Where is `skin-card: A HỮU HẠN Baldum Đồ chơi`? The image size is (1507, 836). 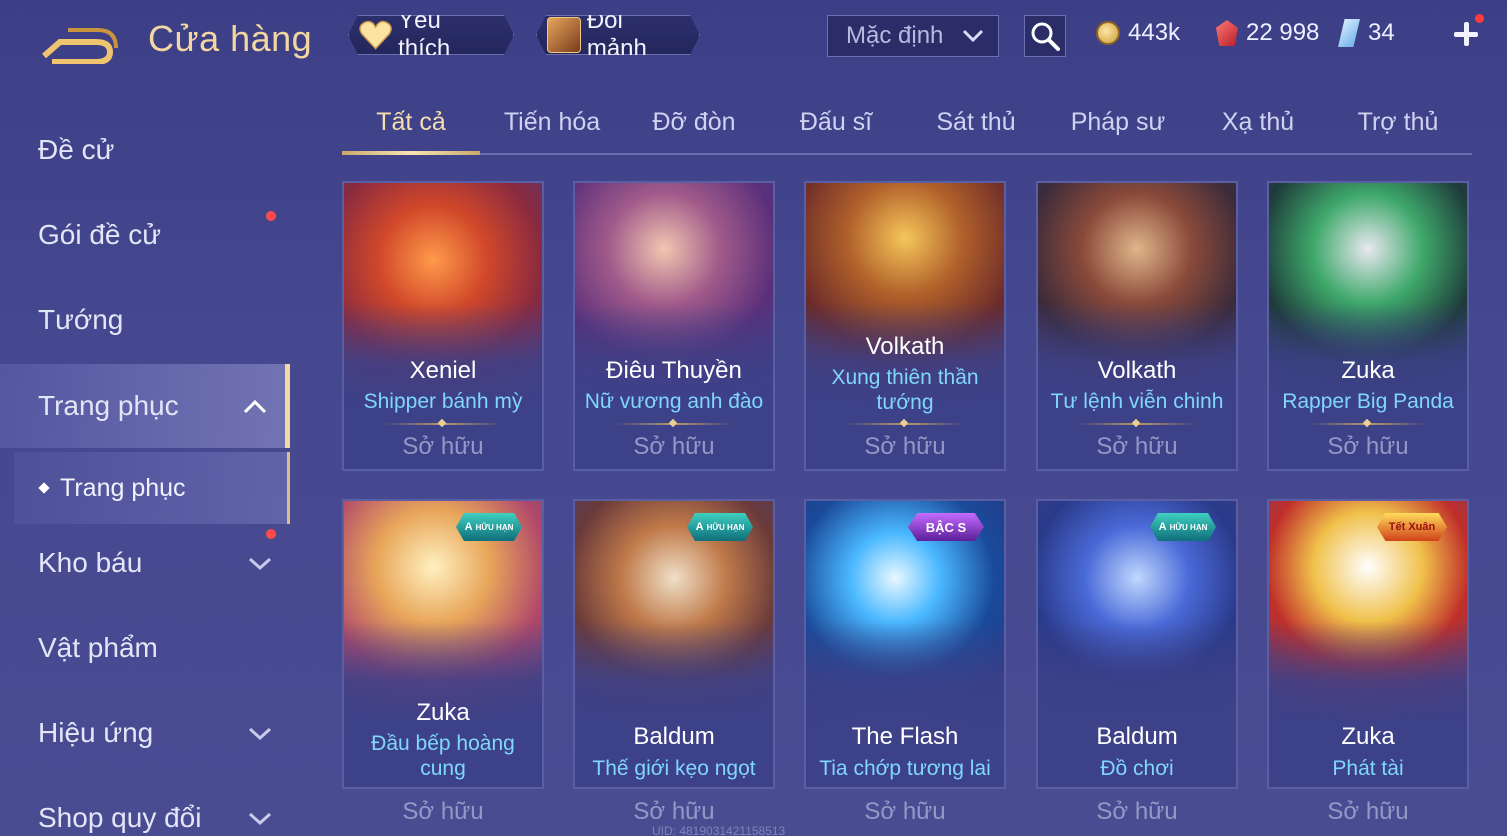
skin-card: A HỮU HẠN Baldum Đồ chơi is located at coordinates (1137, 644).